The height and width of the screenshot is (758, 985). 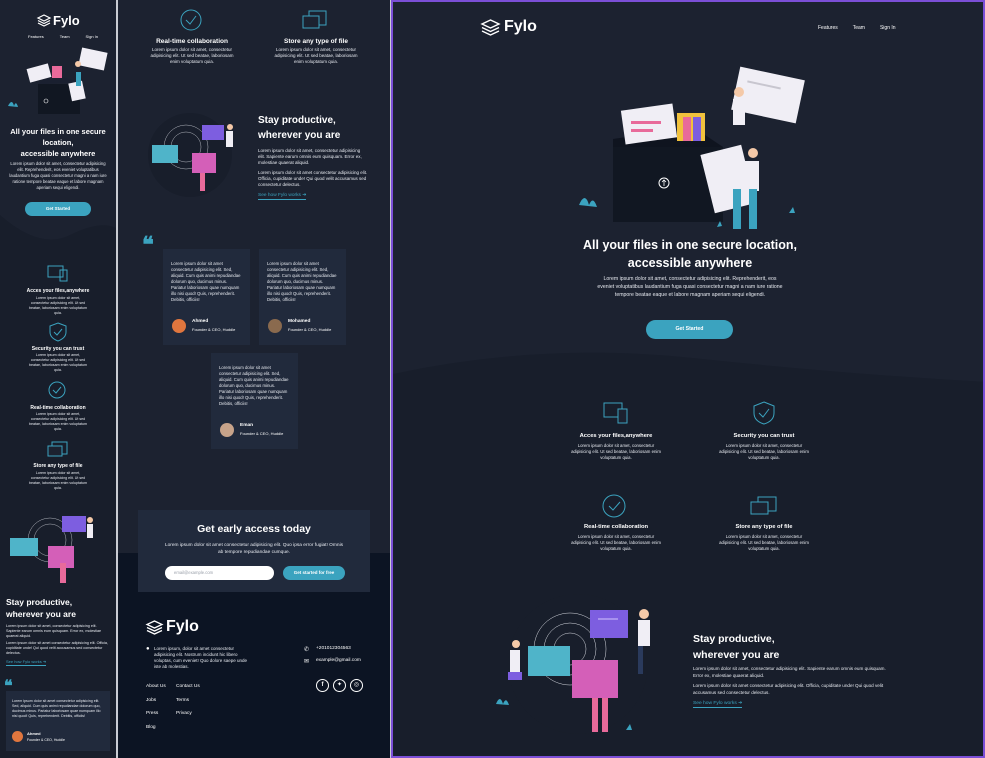 I want to click on footer-link: Jobs, so click(x=156, y=701).